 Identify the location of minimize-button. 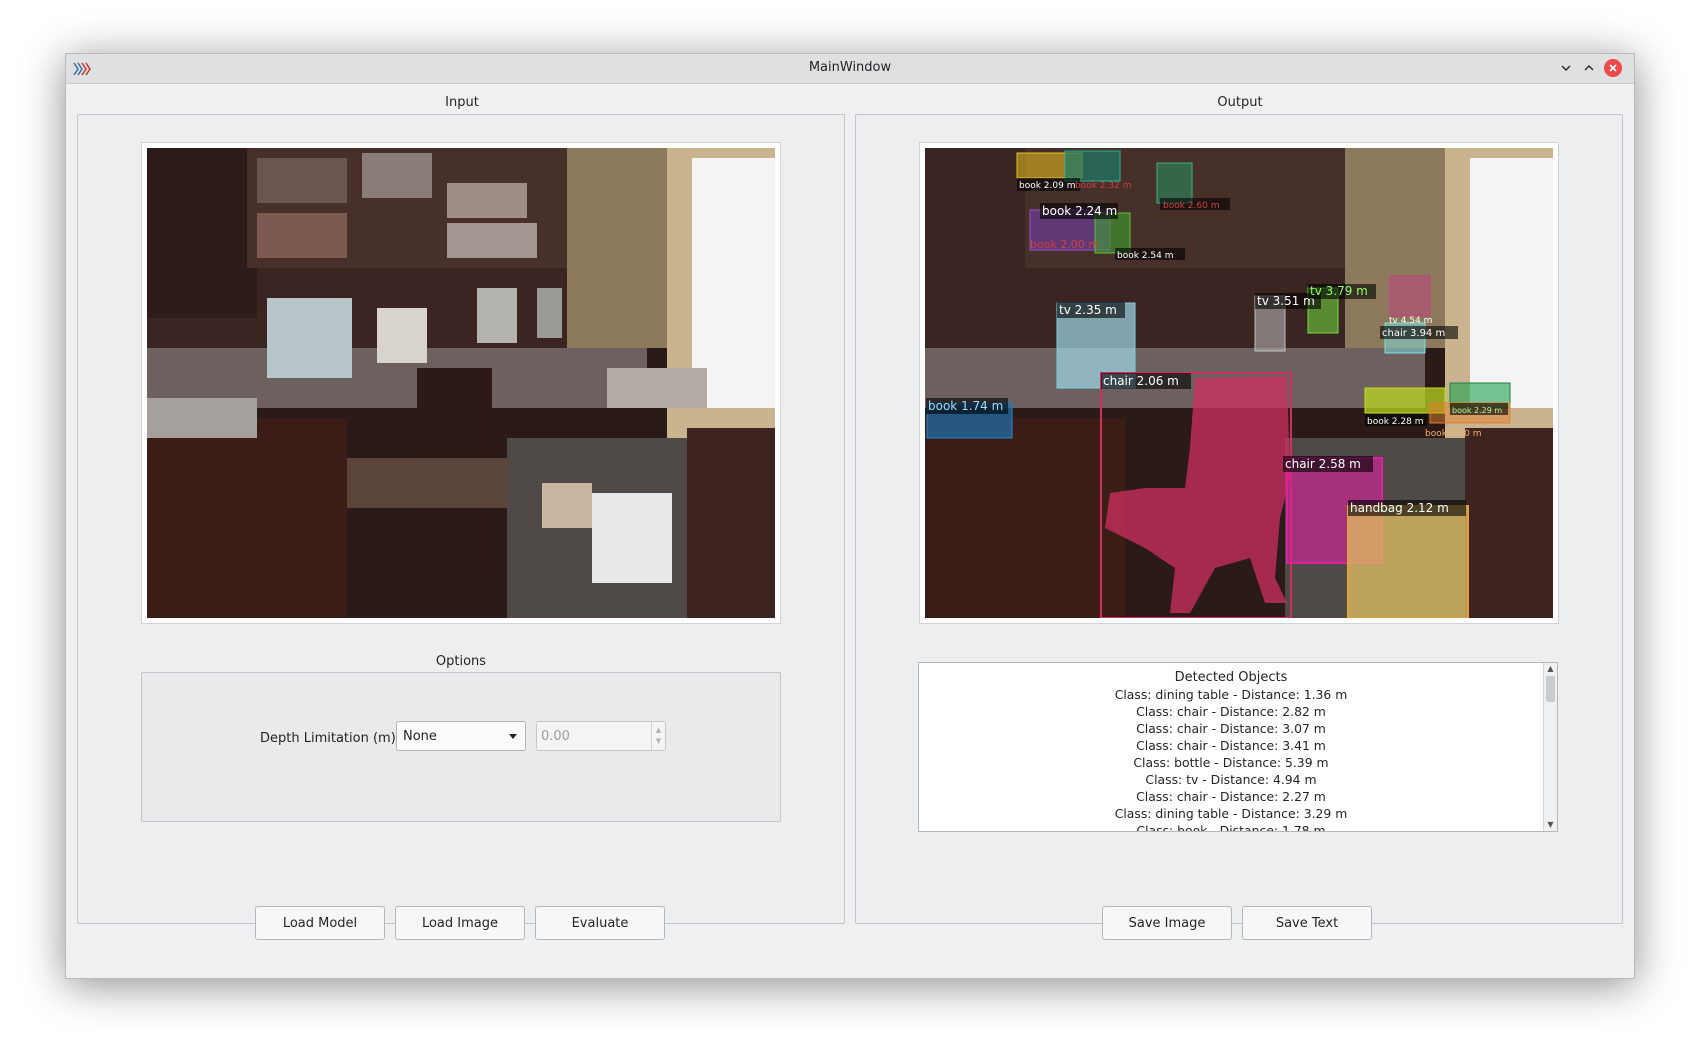
(1566, 68).